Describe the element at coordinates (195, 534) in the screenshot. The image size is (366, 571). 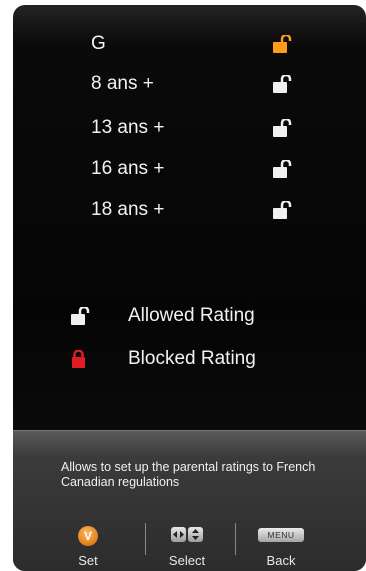
I see `up-down-arrows-icon` at that location.